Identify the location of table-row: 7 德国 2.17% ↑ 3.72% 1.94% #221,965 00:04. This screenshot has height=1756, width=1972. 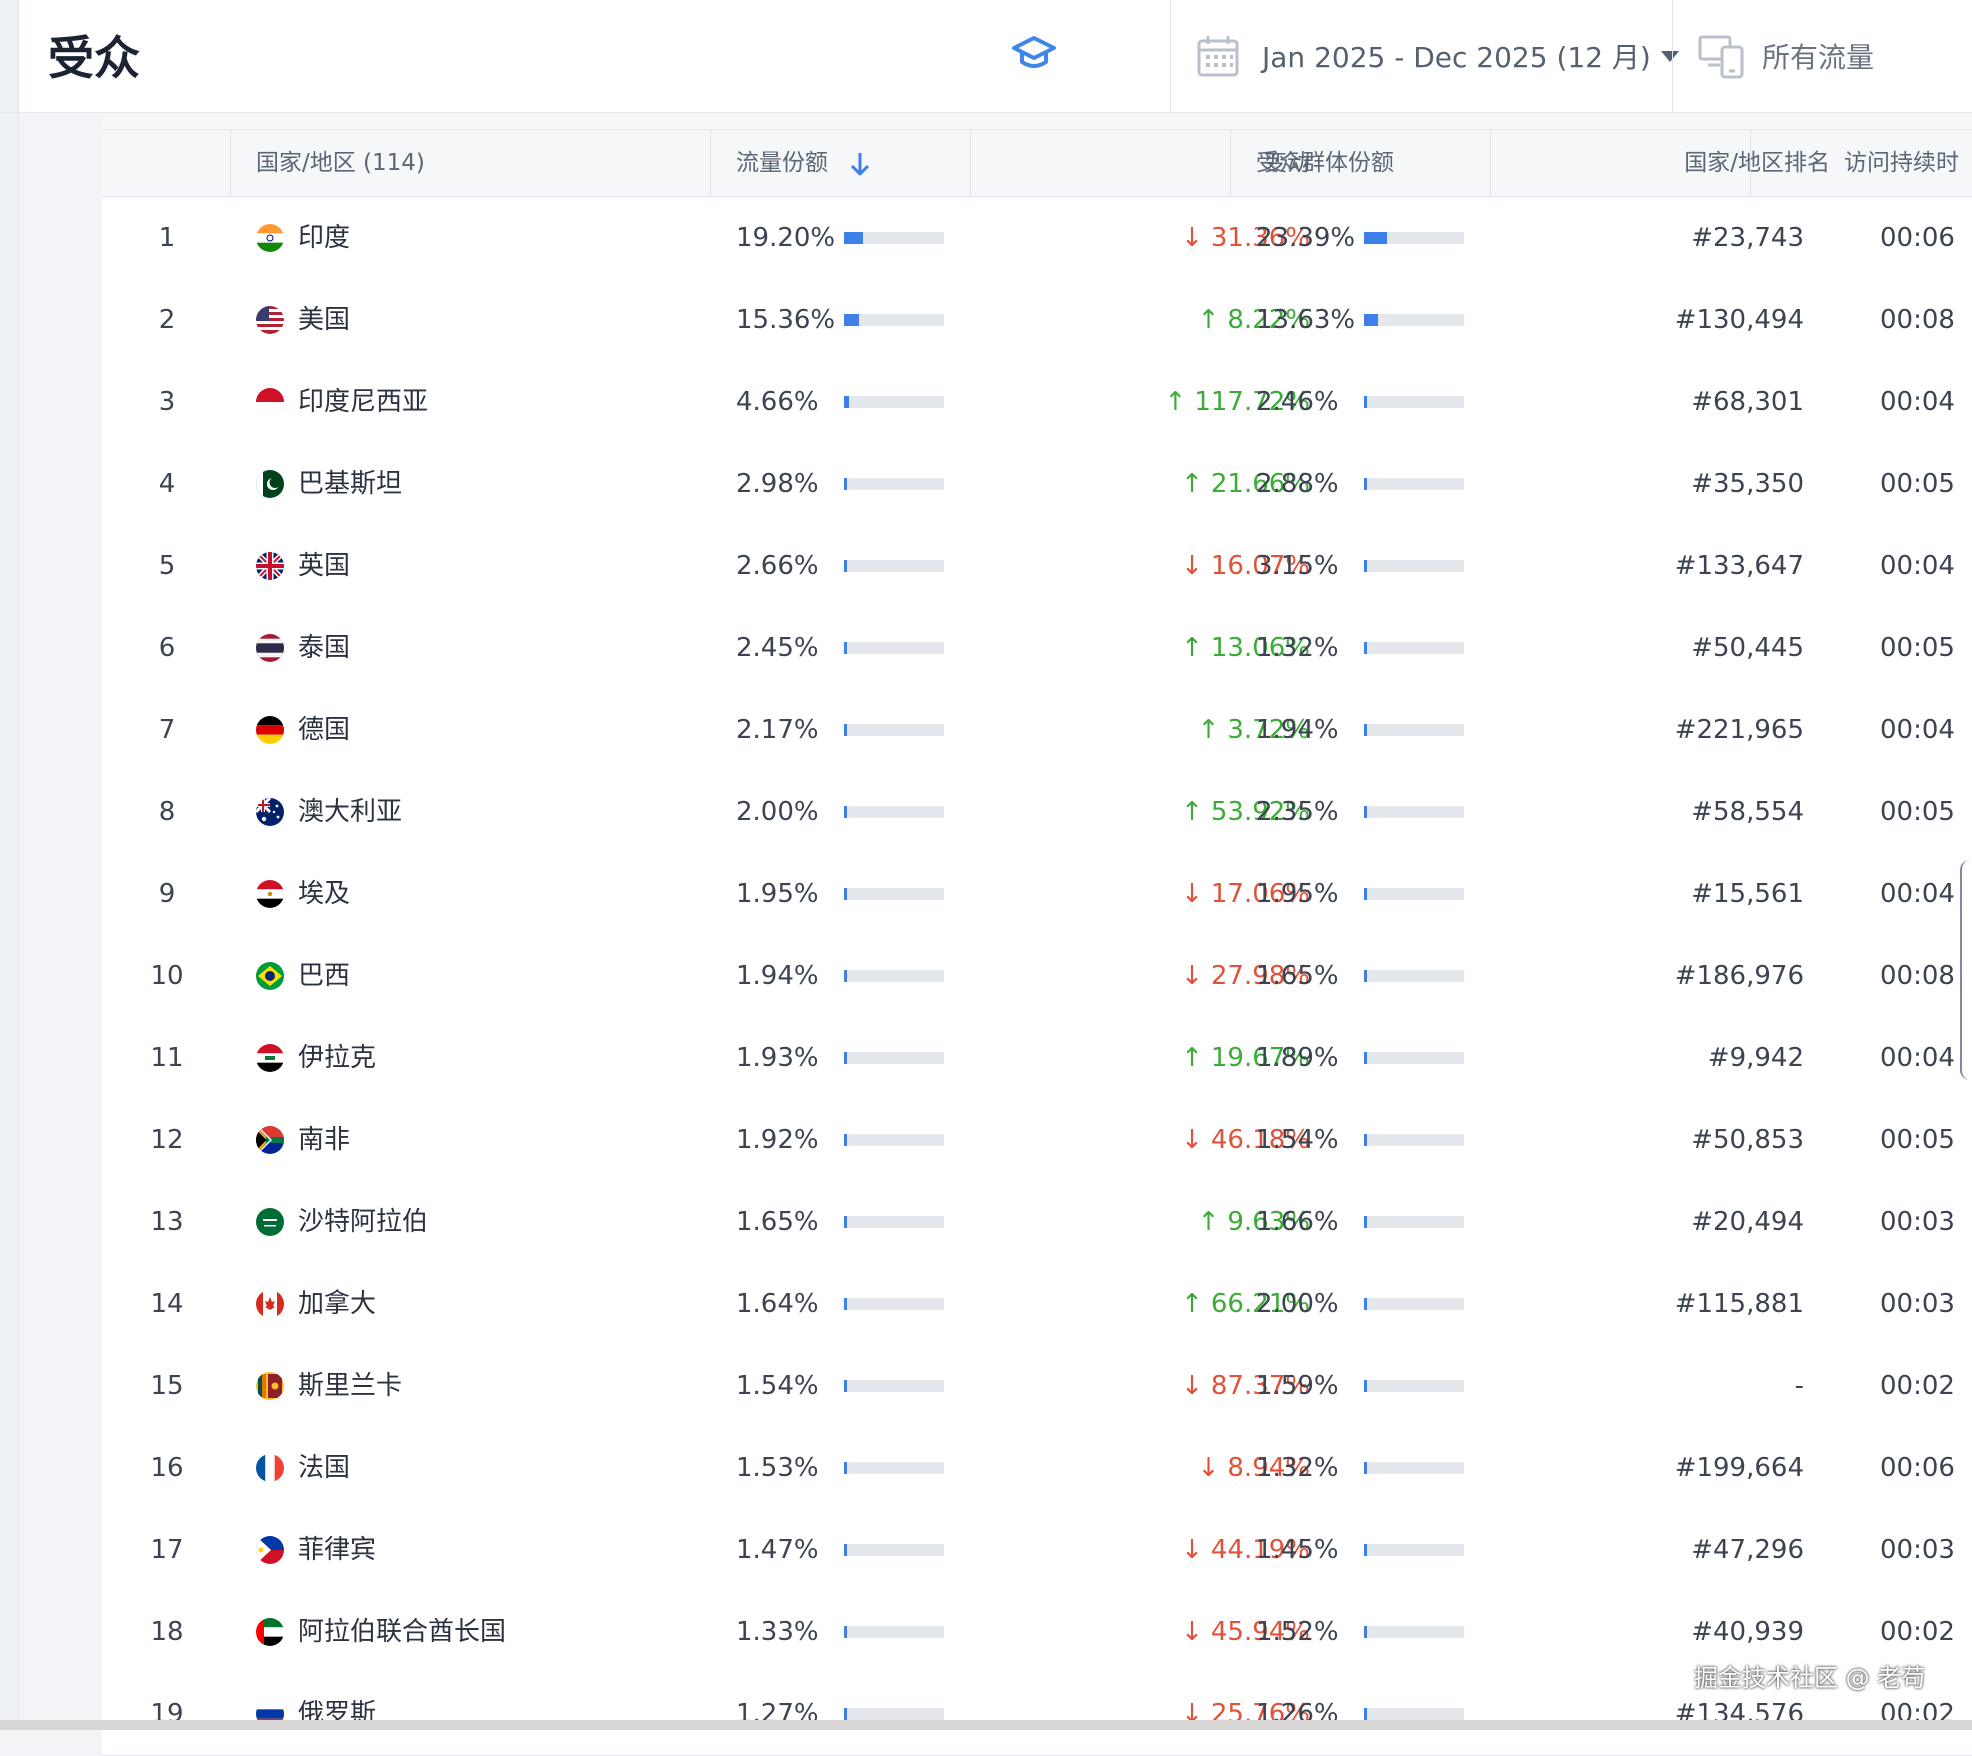
(1037, 730).